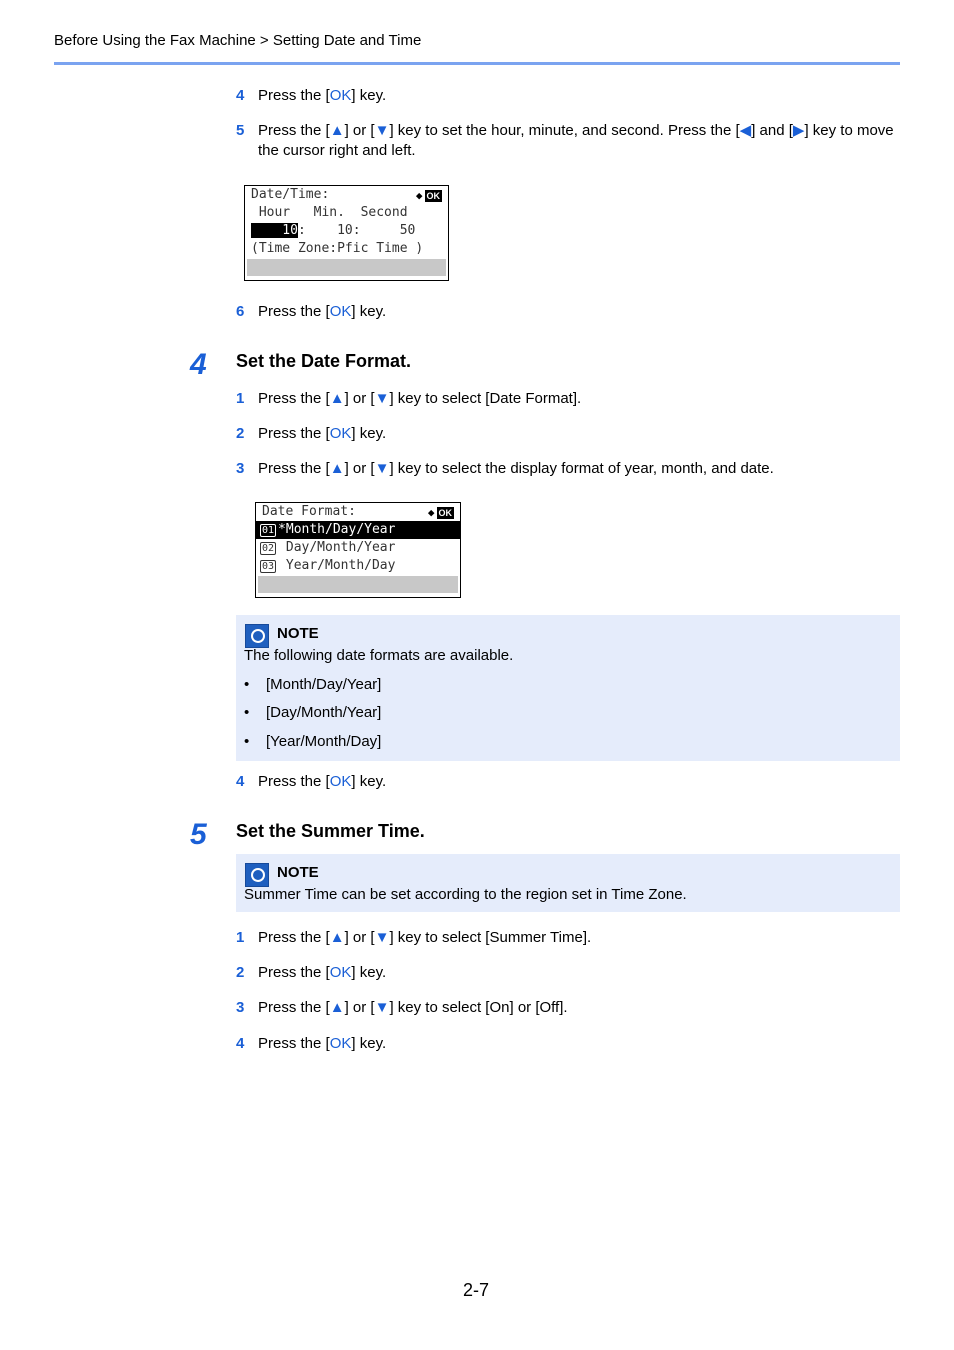 This screenshot has width=954, height=1350. I want to click on lcd-option: 03 Year/Month/Day, so click(328, 565).